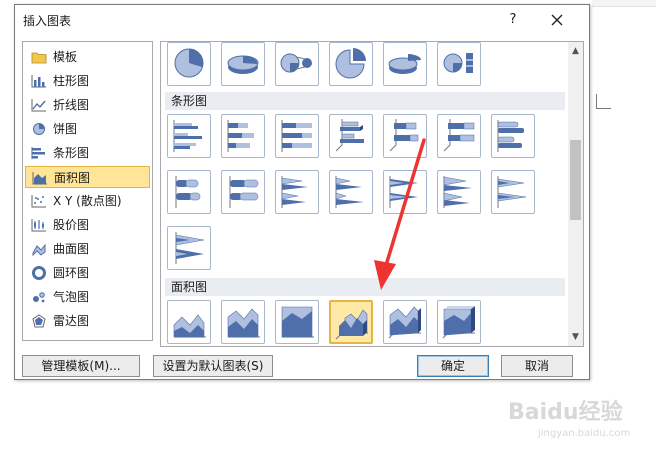  What do you see at coordinates (47, 21) in the screenshot?
I see `dialog-title: 插入图表` at bounding box center [47, 21].